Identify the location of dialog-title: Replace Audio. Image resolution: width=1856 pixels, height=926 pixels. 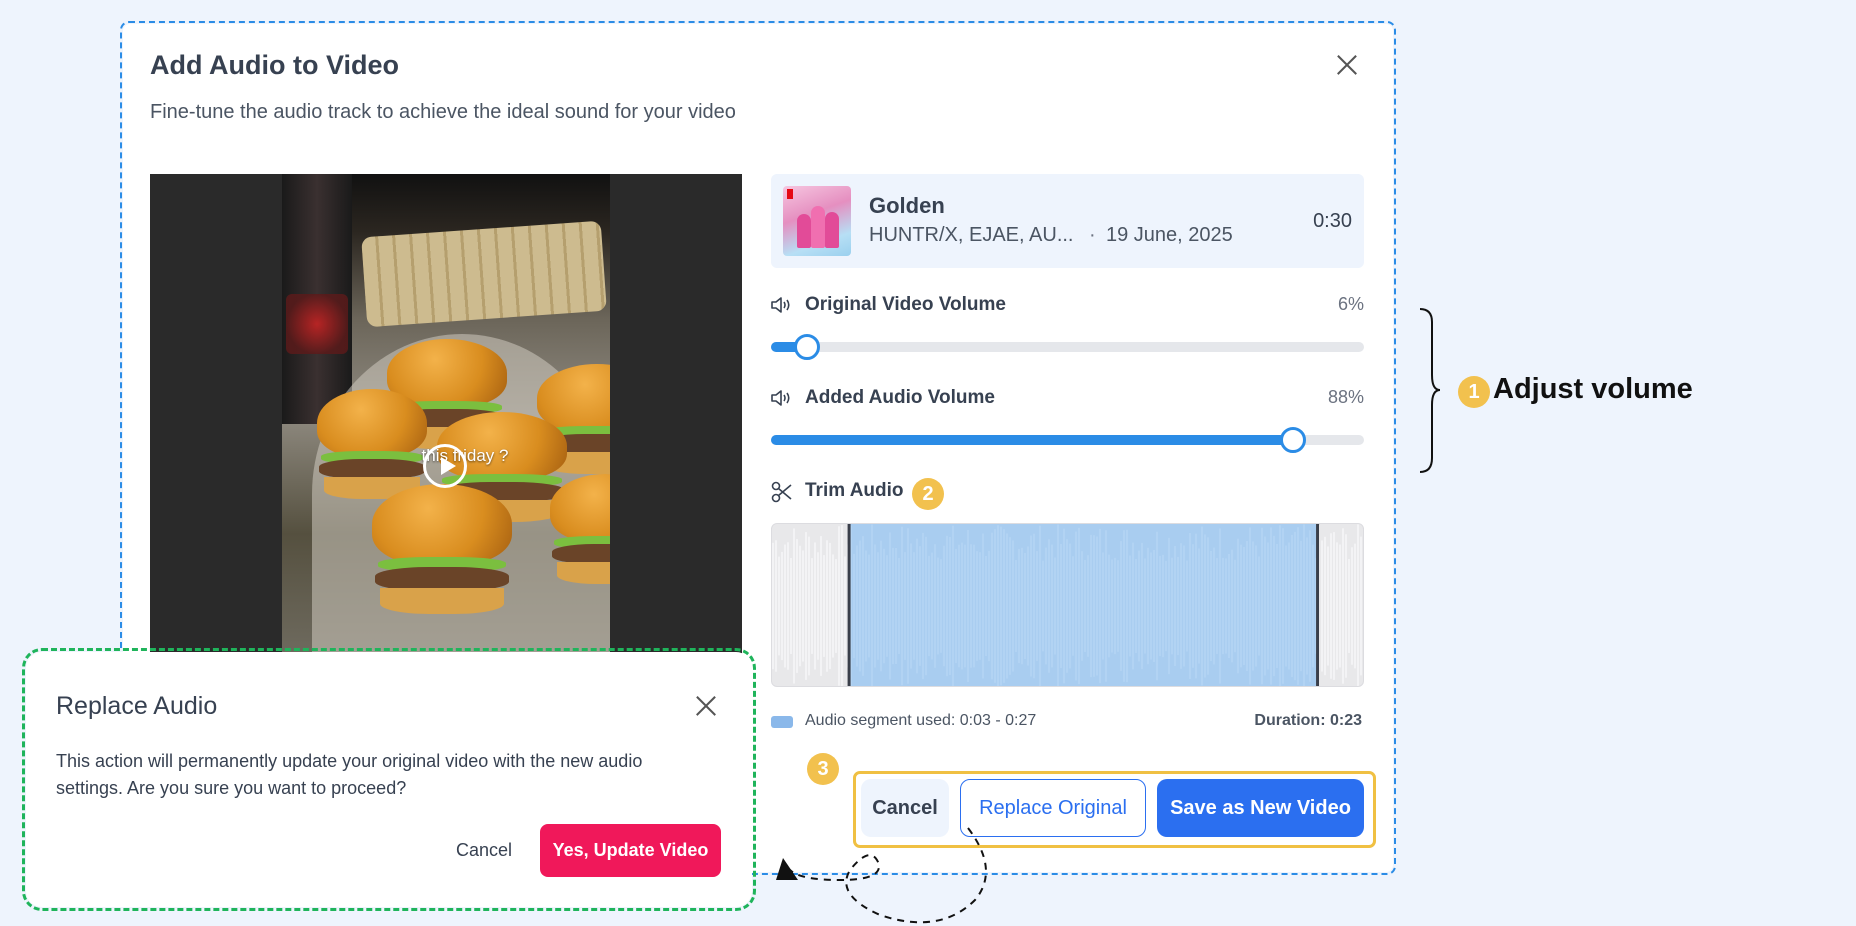
(137, 706).